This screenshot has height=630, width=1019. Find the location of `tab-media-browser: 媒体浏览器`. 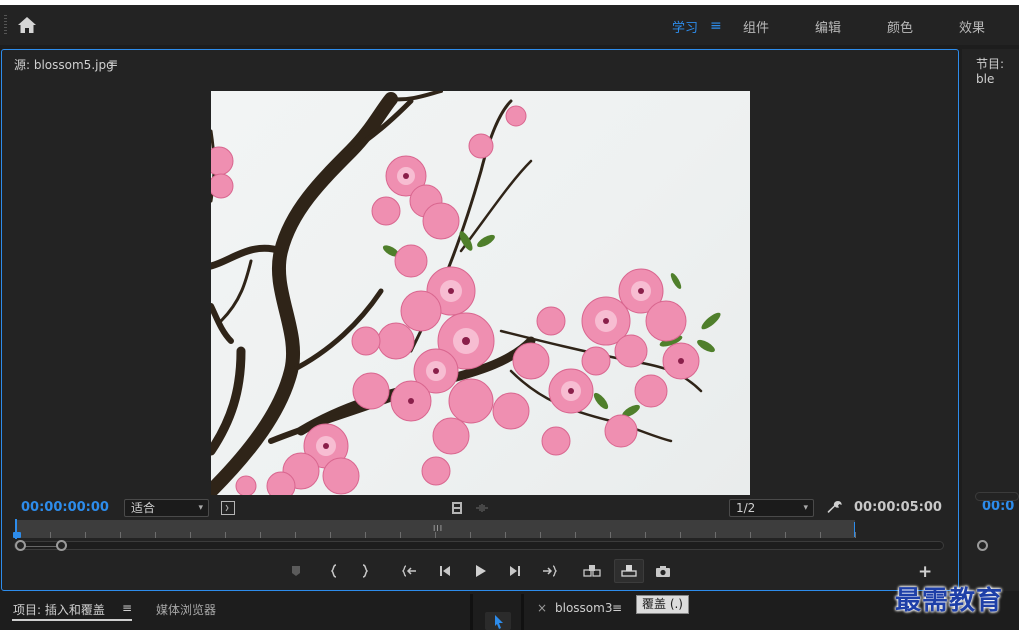

tab-media-browser: 媒体浏览器 is located at coordinates (186, 609).